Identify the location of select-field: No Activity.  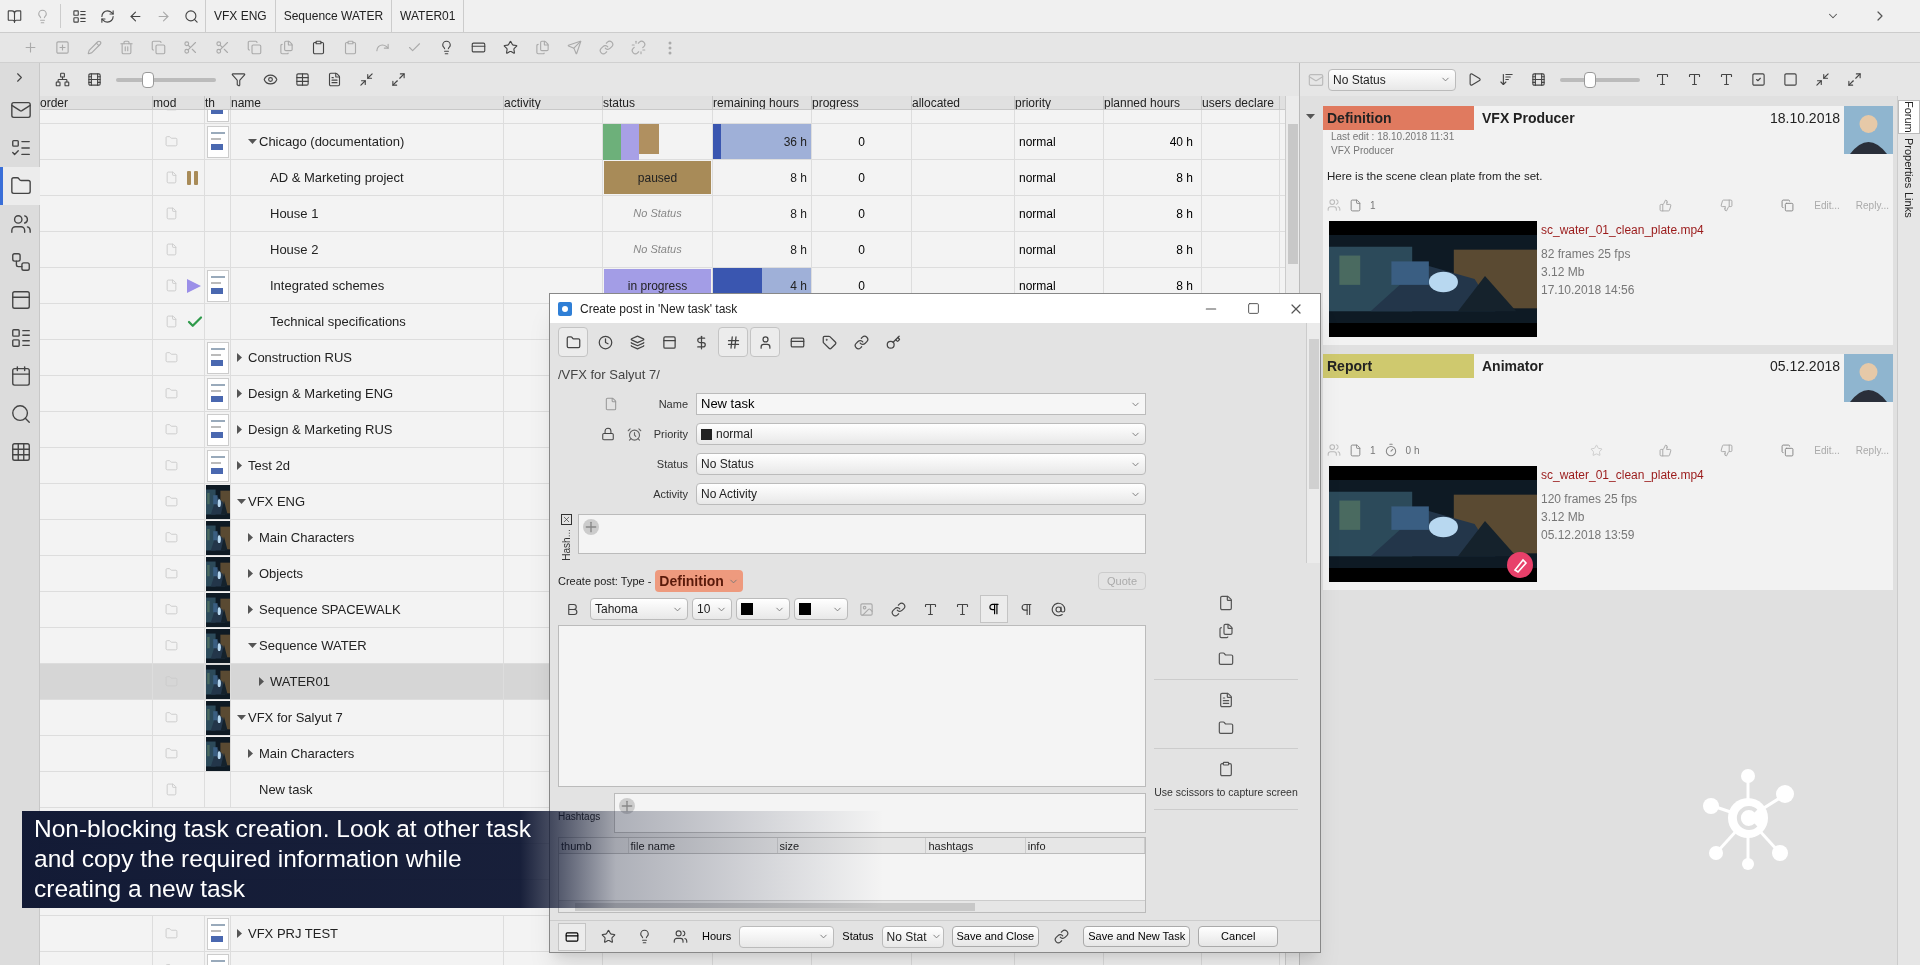
(921, 494).